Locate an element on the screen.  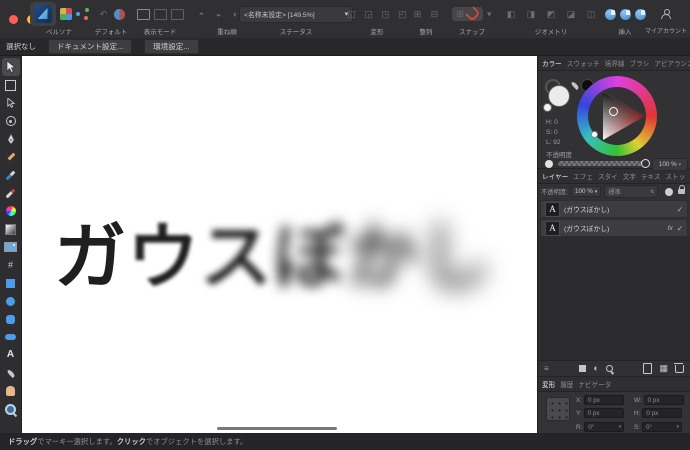
pen-tool is located at coordinates (11, 139).